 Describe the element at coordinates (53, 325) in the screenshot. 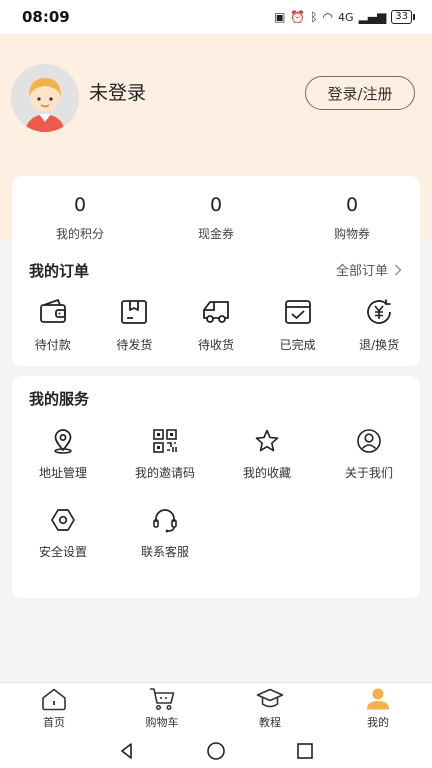

I see `order-pending-payment: 待付款` at that location.